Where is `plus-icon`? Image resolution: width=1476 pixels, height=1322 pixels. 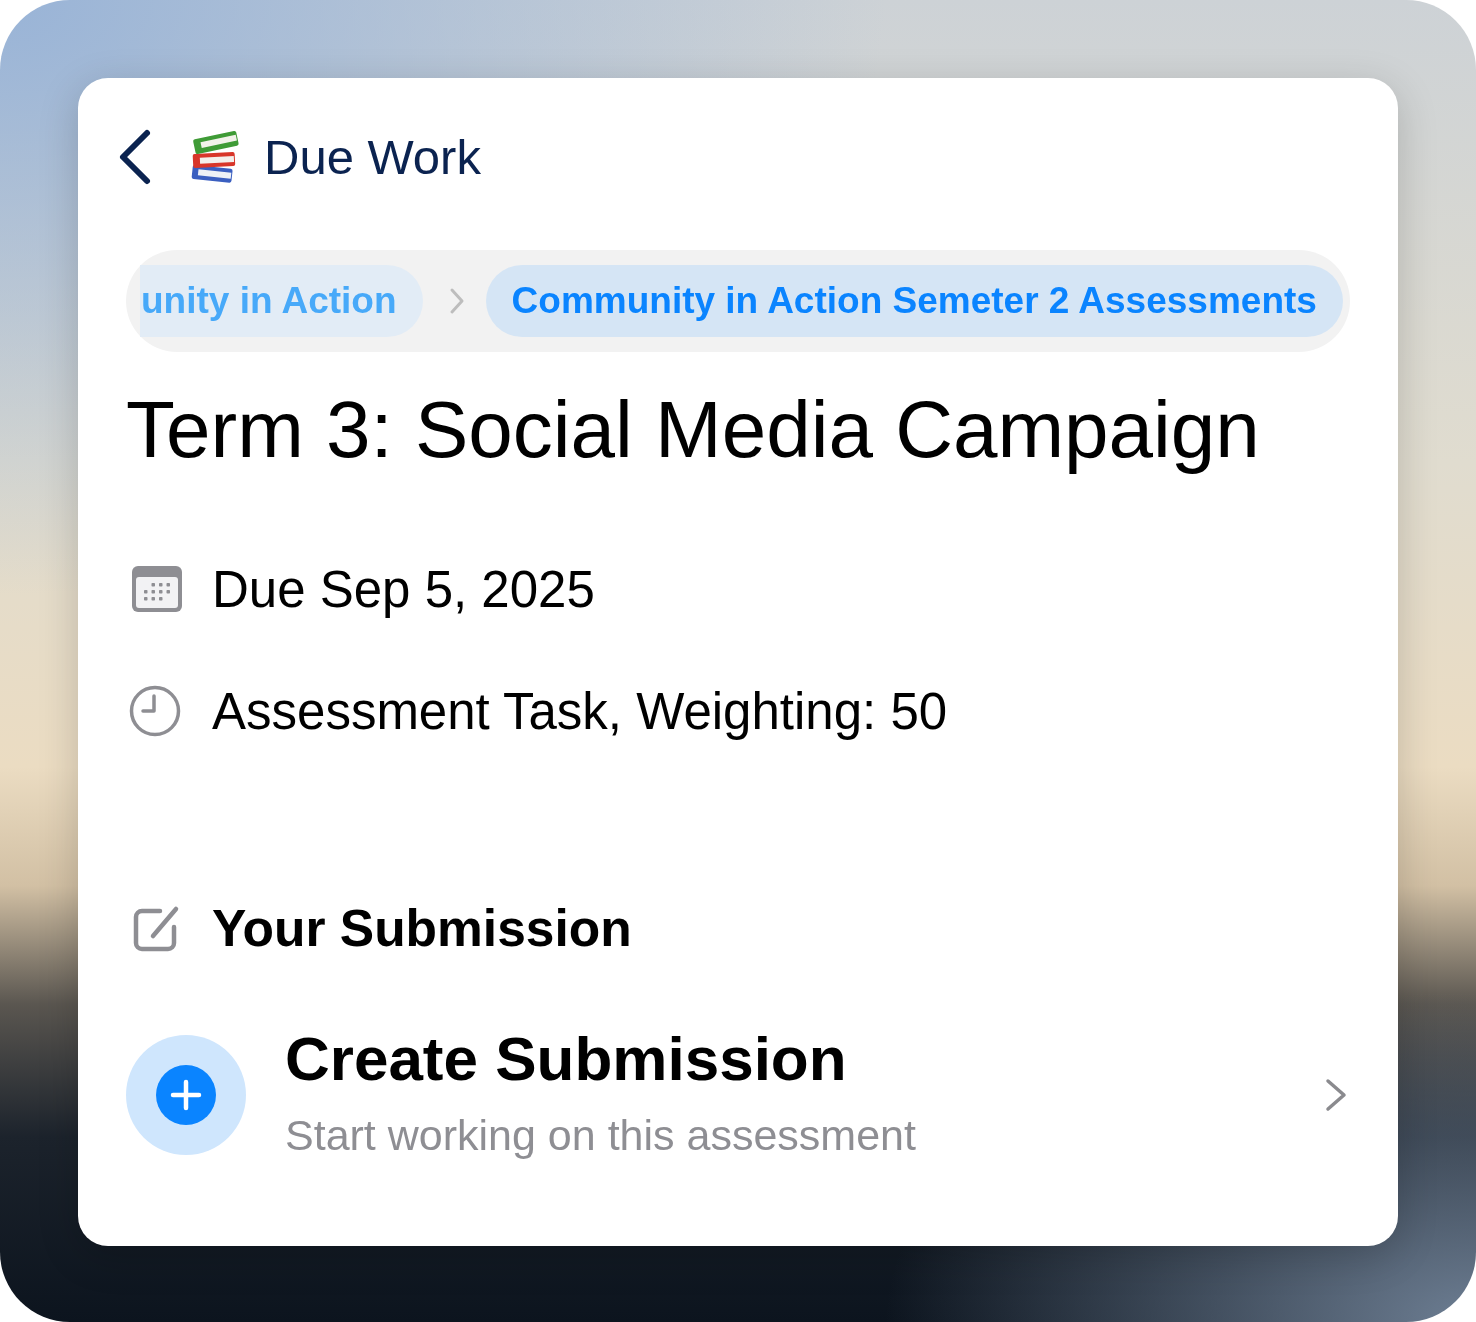 plus-icon is located at coordinates (186, 1095).